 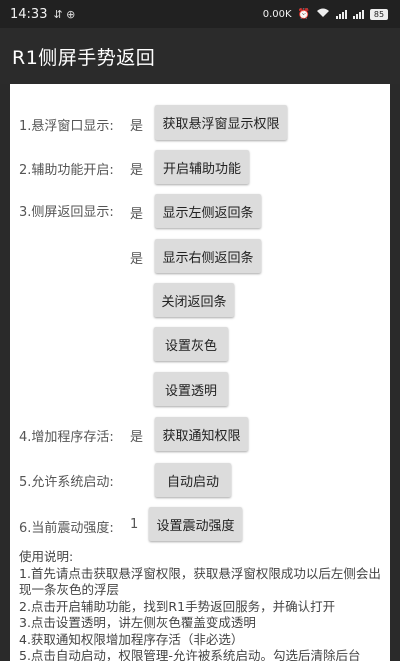 What do you see at coordinates (200, 14) in the screenshot?
I see `status-bar: 14:33 ⇵ ⊕ 0.00K ⏰ 85` at bounding box center [200, 14].